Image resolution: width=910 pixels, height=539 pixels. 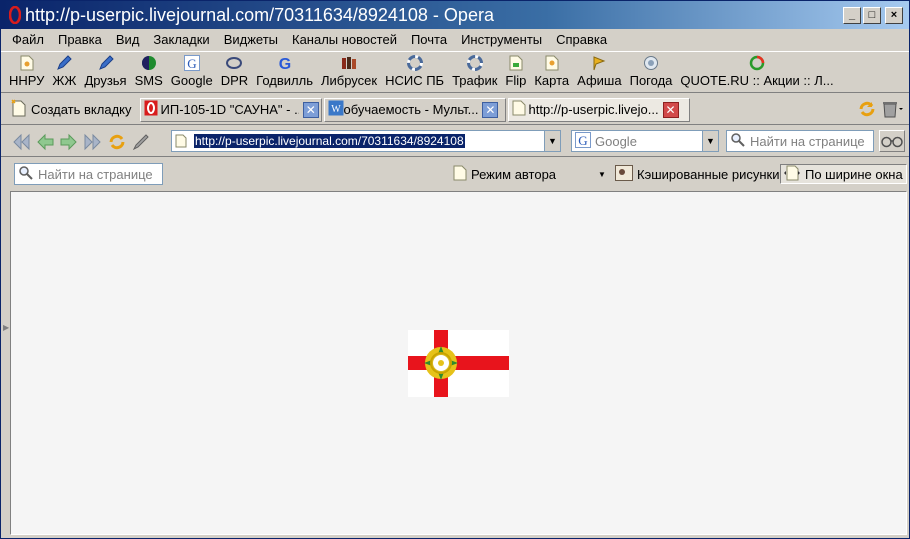 I want to click on opera-icon, so click(x=151, y=109).